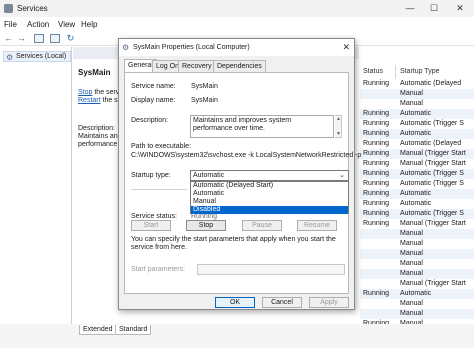  Describe the element at coordinates (206, 225) in the screenshot. I see `stop-button: Stop` at that location.